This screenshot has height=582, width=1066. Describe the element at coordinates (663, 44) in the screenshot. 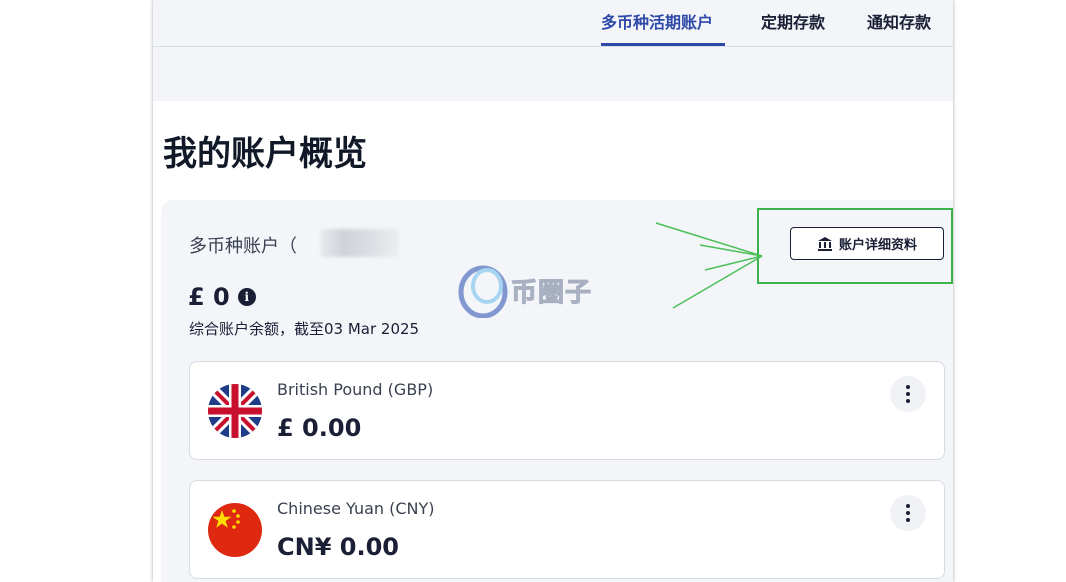

I see `active-tab-indicator` at that location.